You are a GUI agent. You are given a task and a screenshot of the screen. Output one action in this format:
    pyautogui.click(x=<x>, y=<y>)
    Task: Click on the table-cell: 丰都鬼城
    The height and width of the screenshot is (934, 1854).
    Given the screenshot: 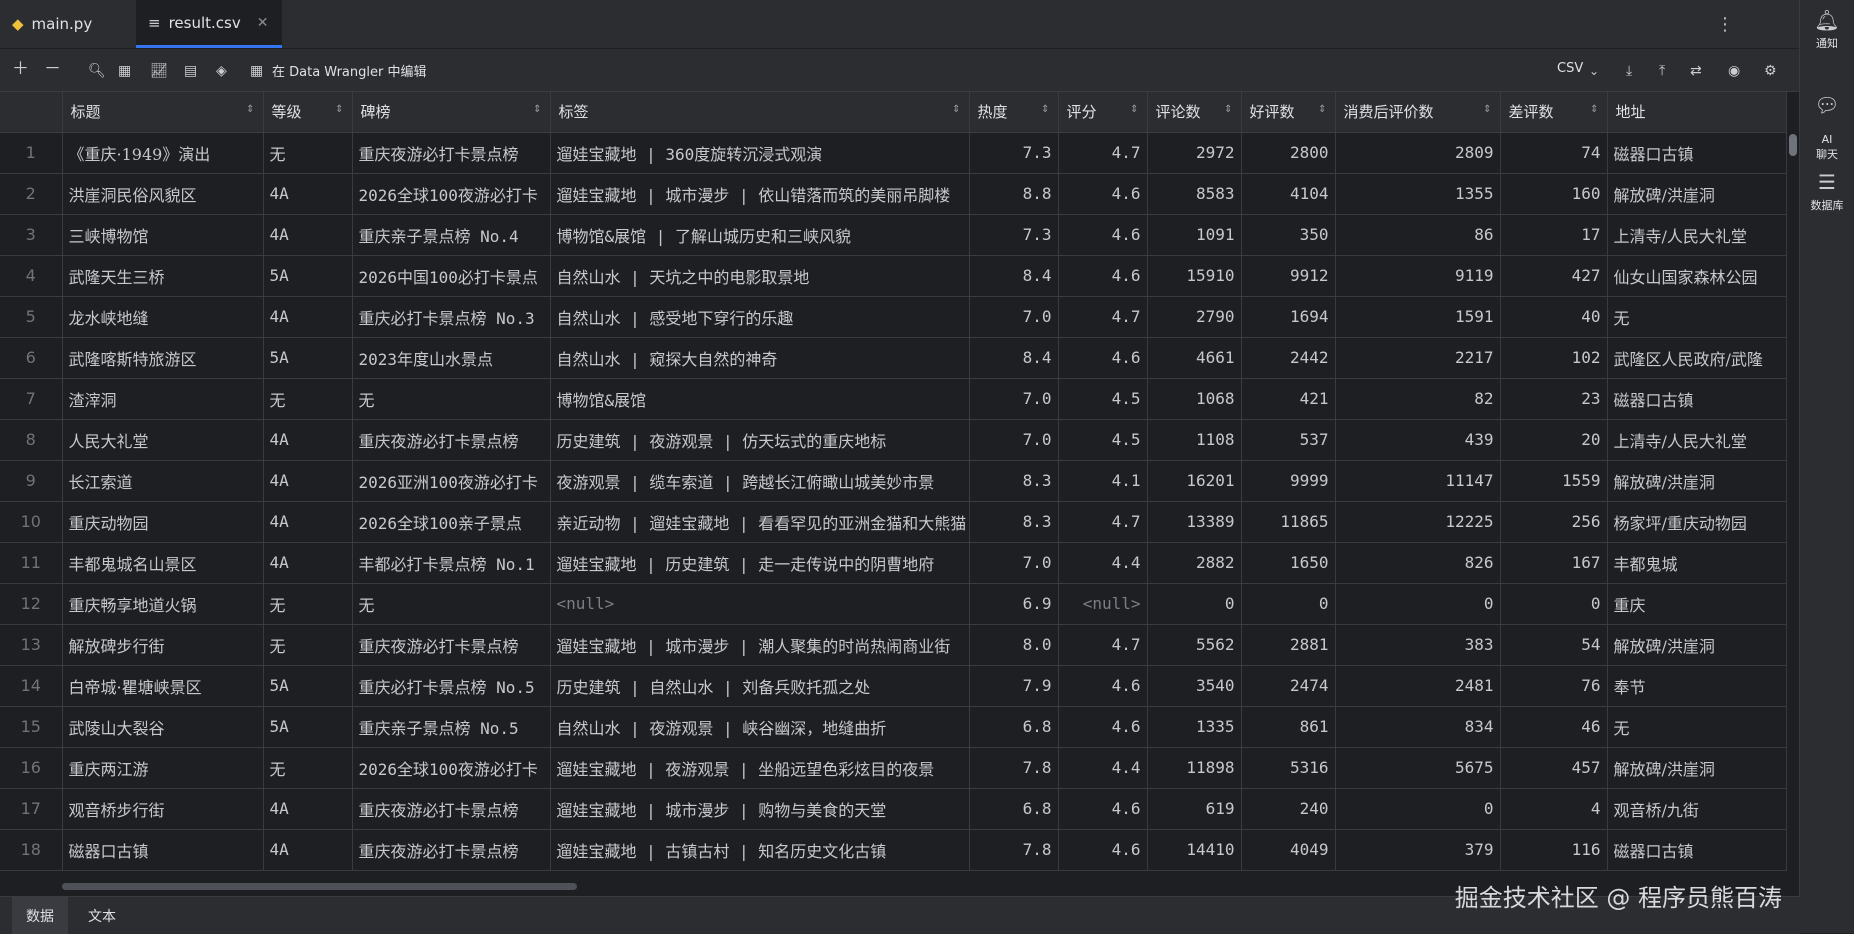 What is the action you would take?
    pyautogui.click(x=1697, y=563)
    